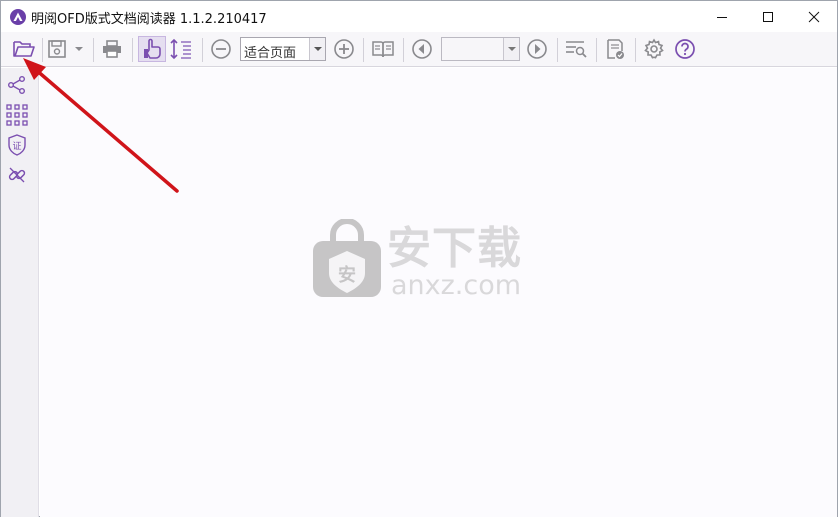  I want to click on app-logo-icon, so click(18, 17).